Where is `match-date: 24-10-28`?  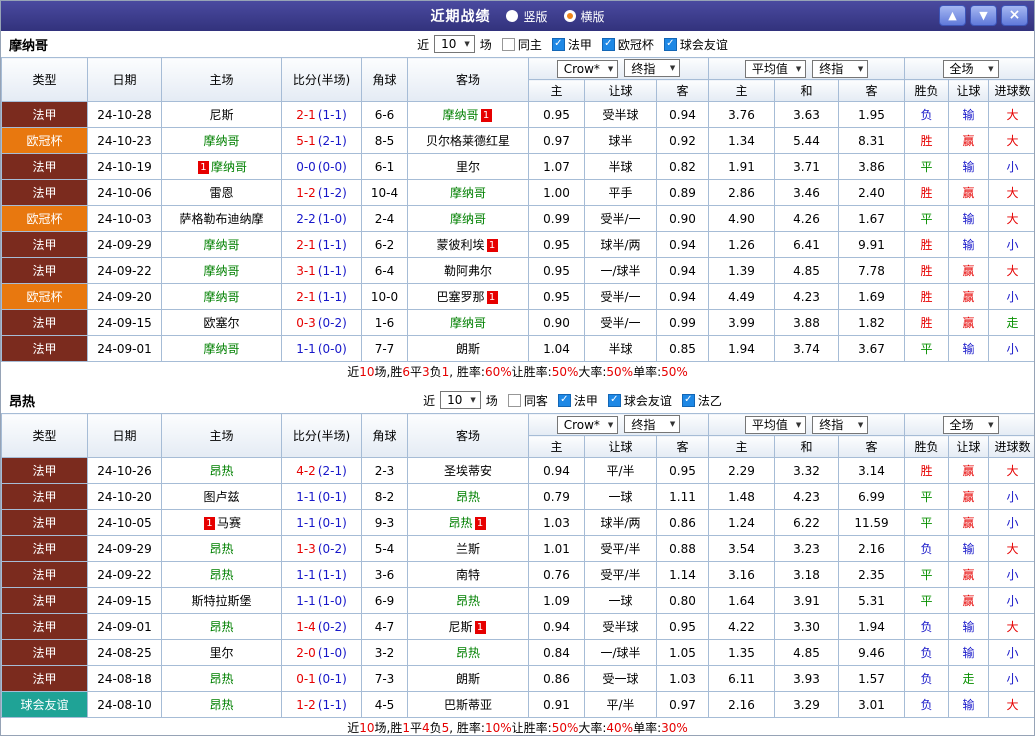
match-date: 24-10-28 is located at coordinates (124, 114).